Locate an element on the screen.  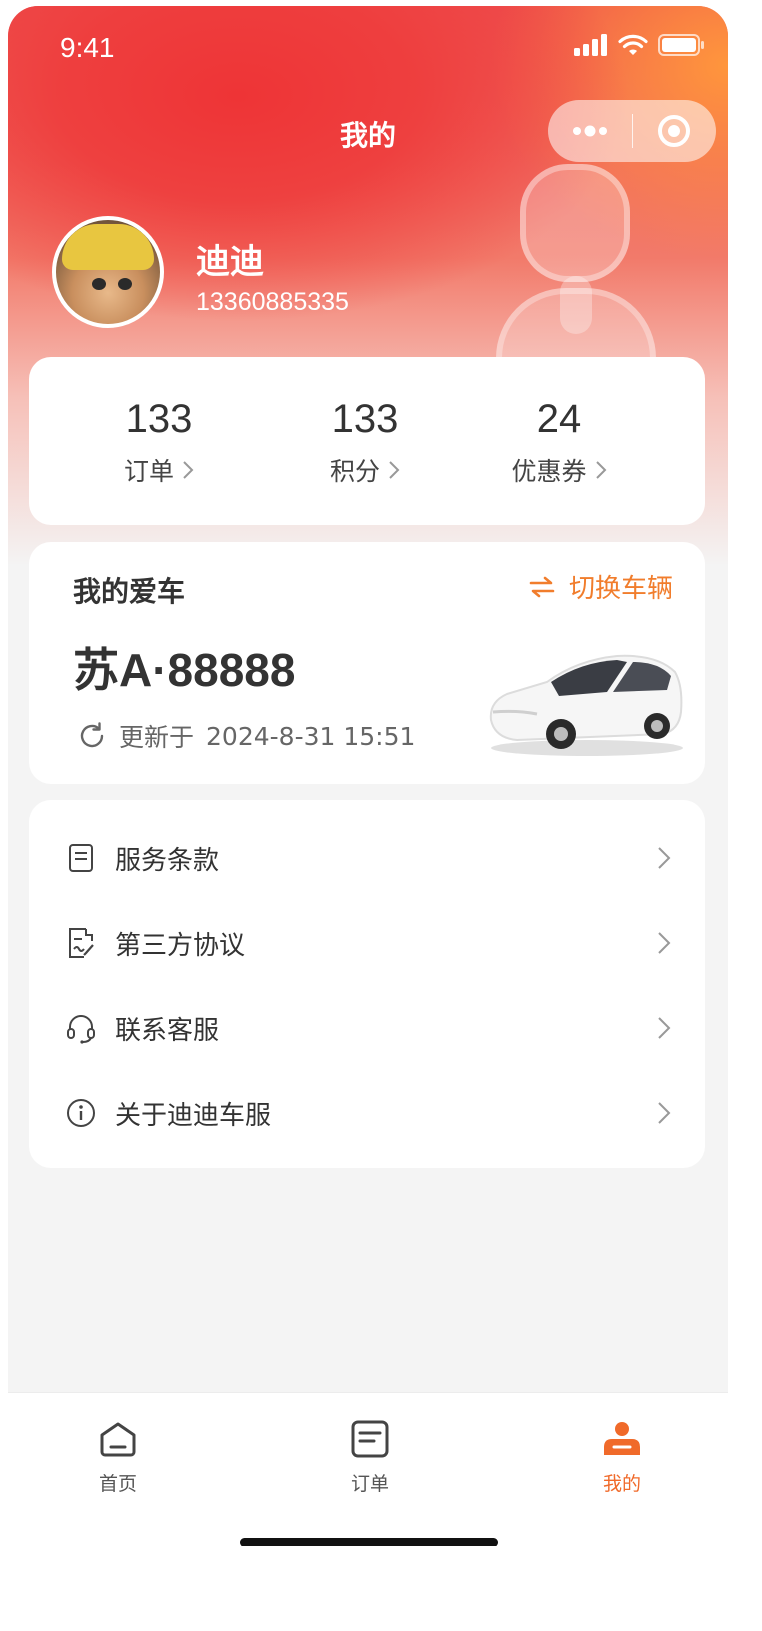
more-dots-icon is located at coordinates (589, 131).